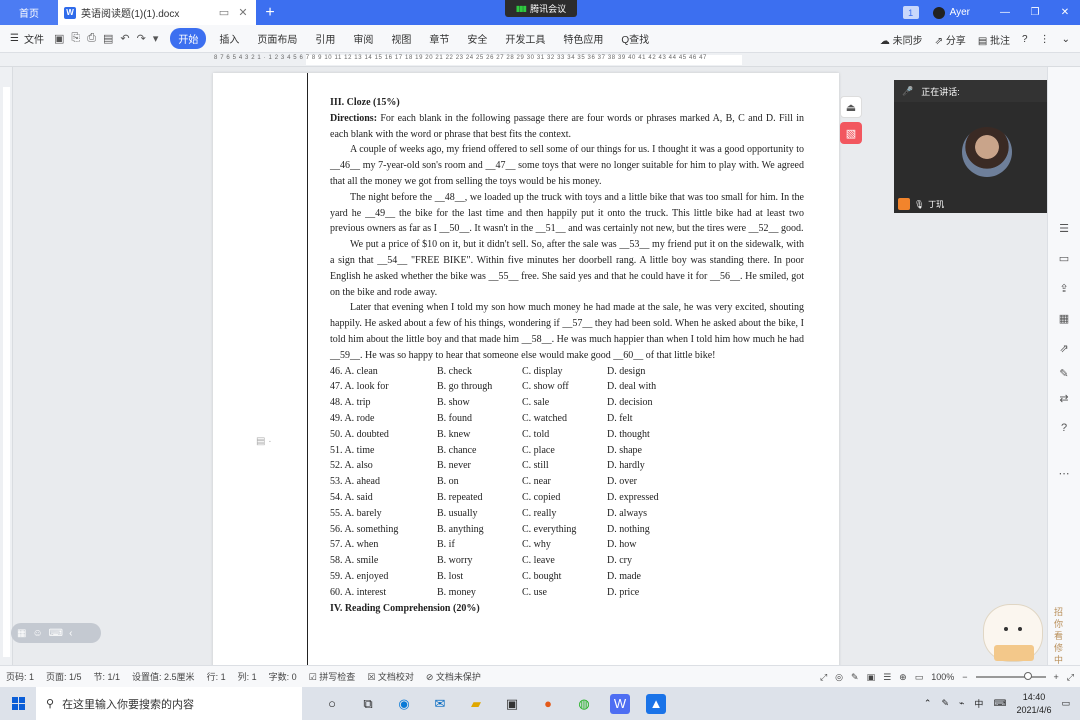 The width and height of the screenshot is (1080, 720). What do you see at coordinates (871, 677) in the screenshot?
I see `page-view-icon: ▣` at bounding box center [871, 677].